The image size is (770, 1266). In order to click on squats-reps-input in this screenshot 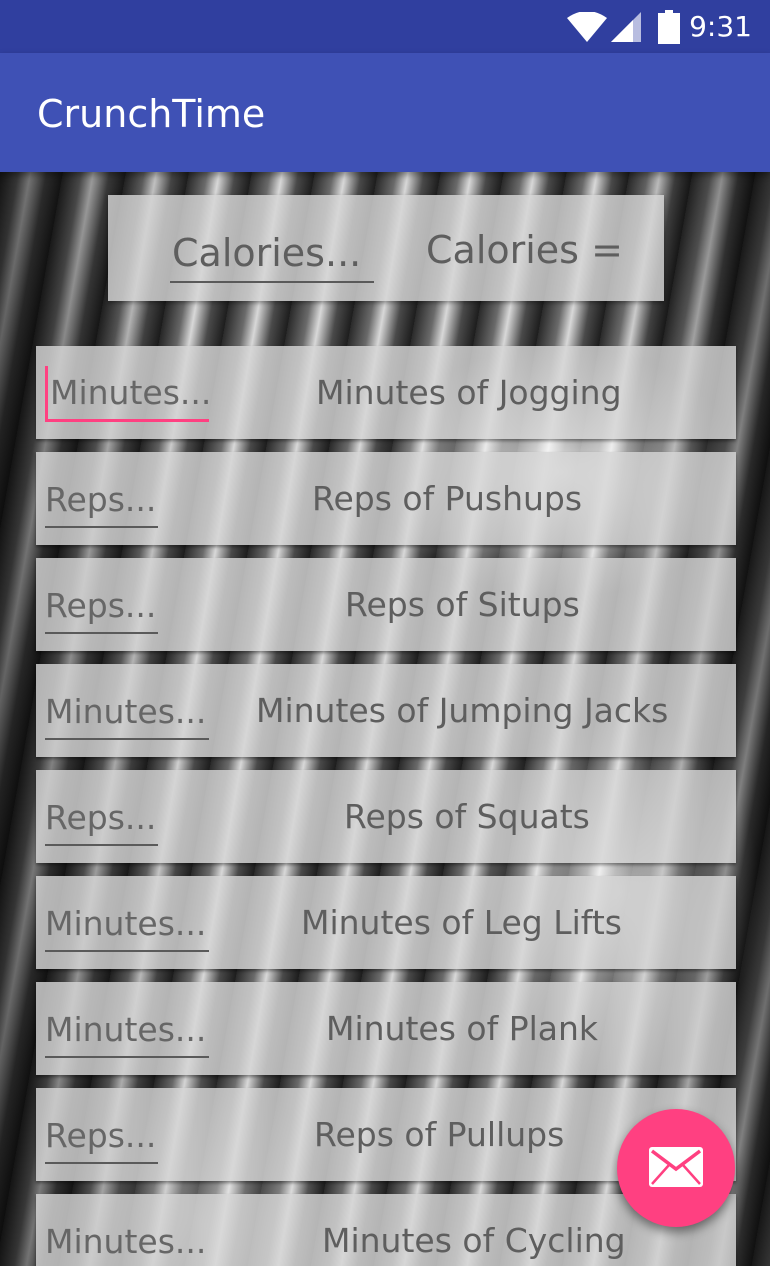, I will do `click(101, 818)`.